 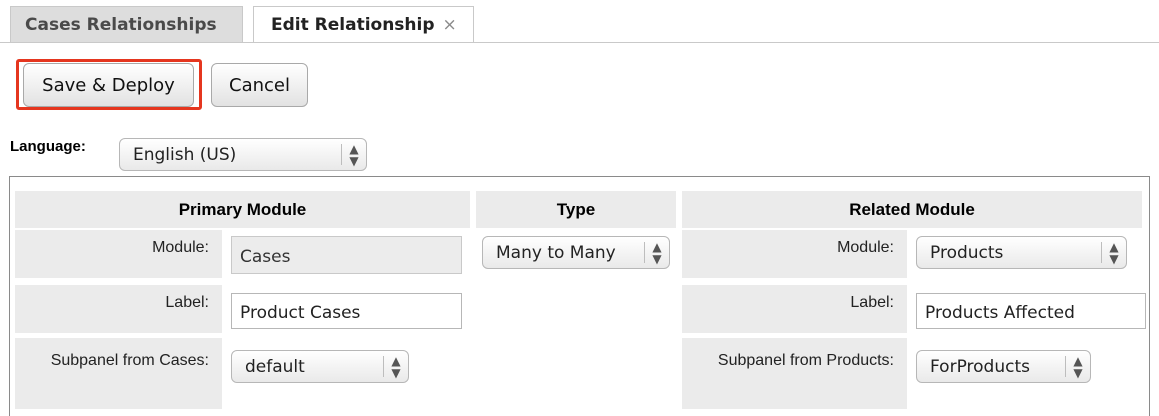 I want to click on header-type: Type, so click(x=576, y=209).